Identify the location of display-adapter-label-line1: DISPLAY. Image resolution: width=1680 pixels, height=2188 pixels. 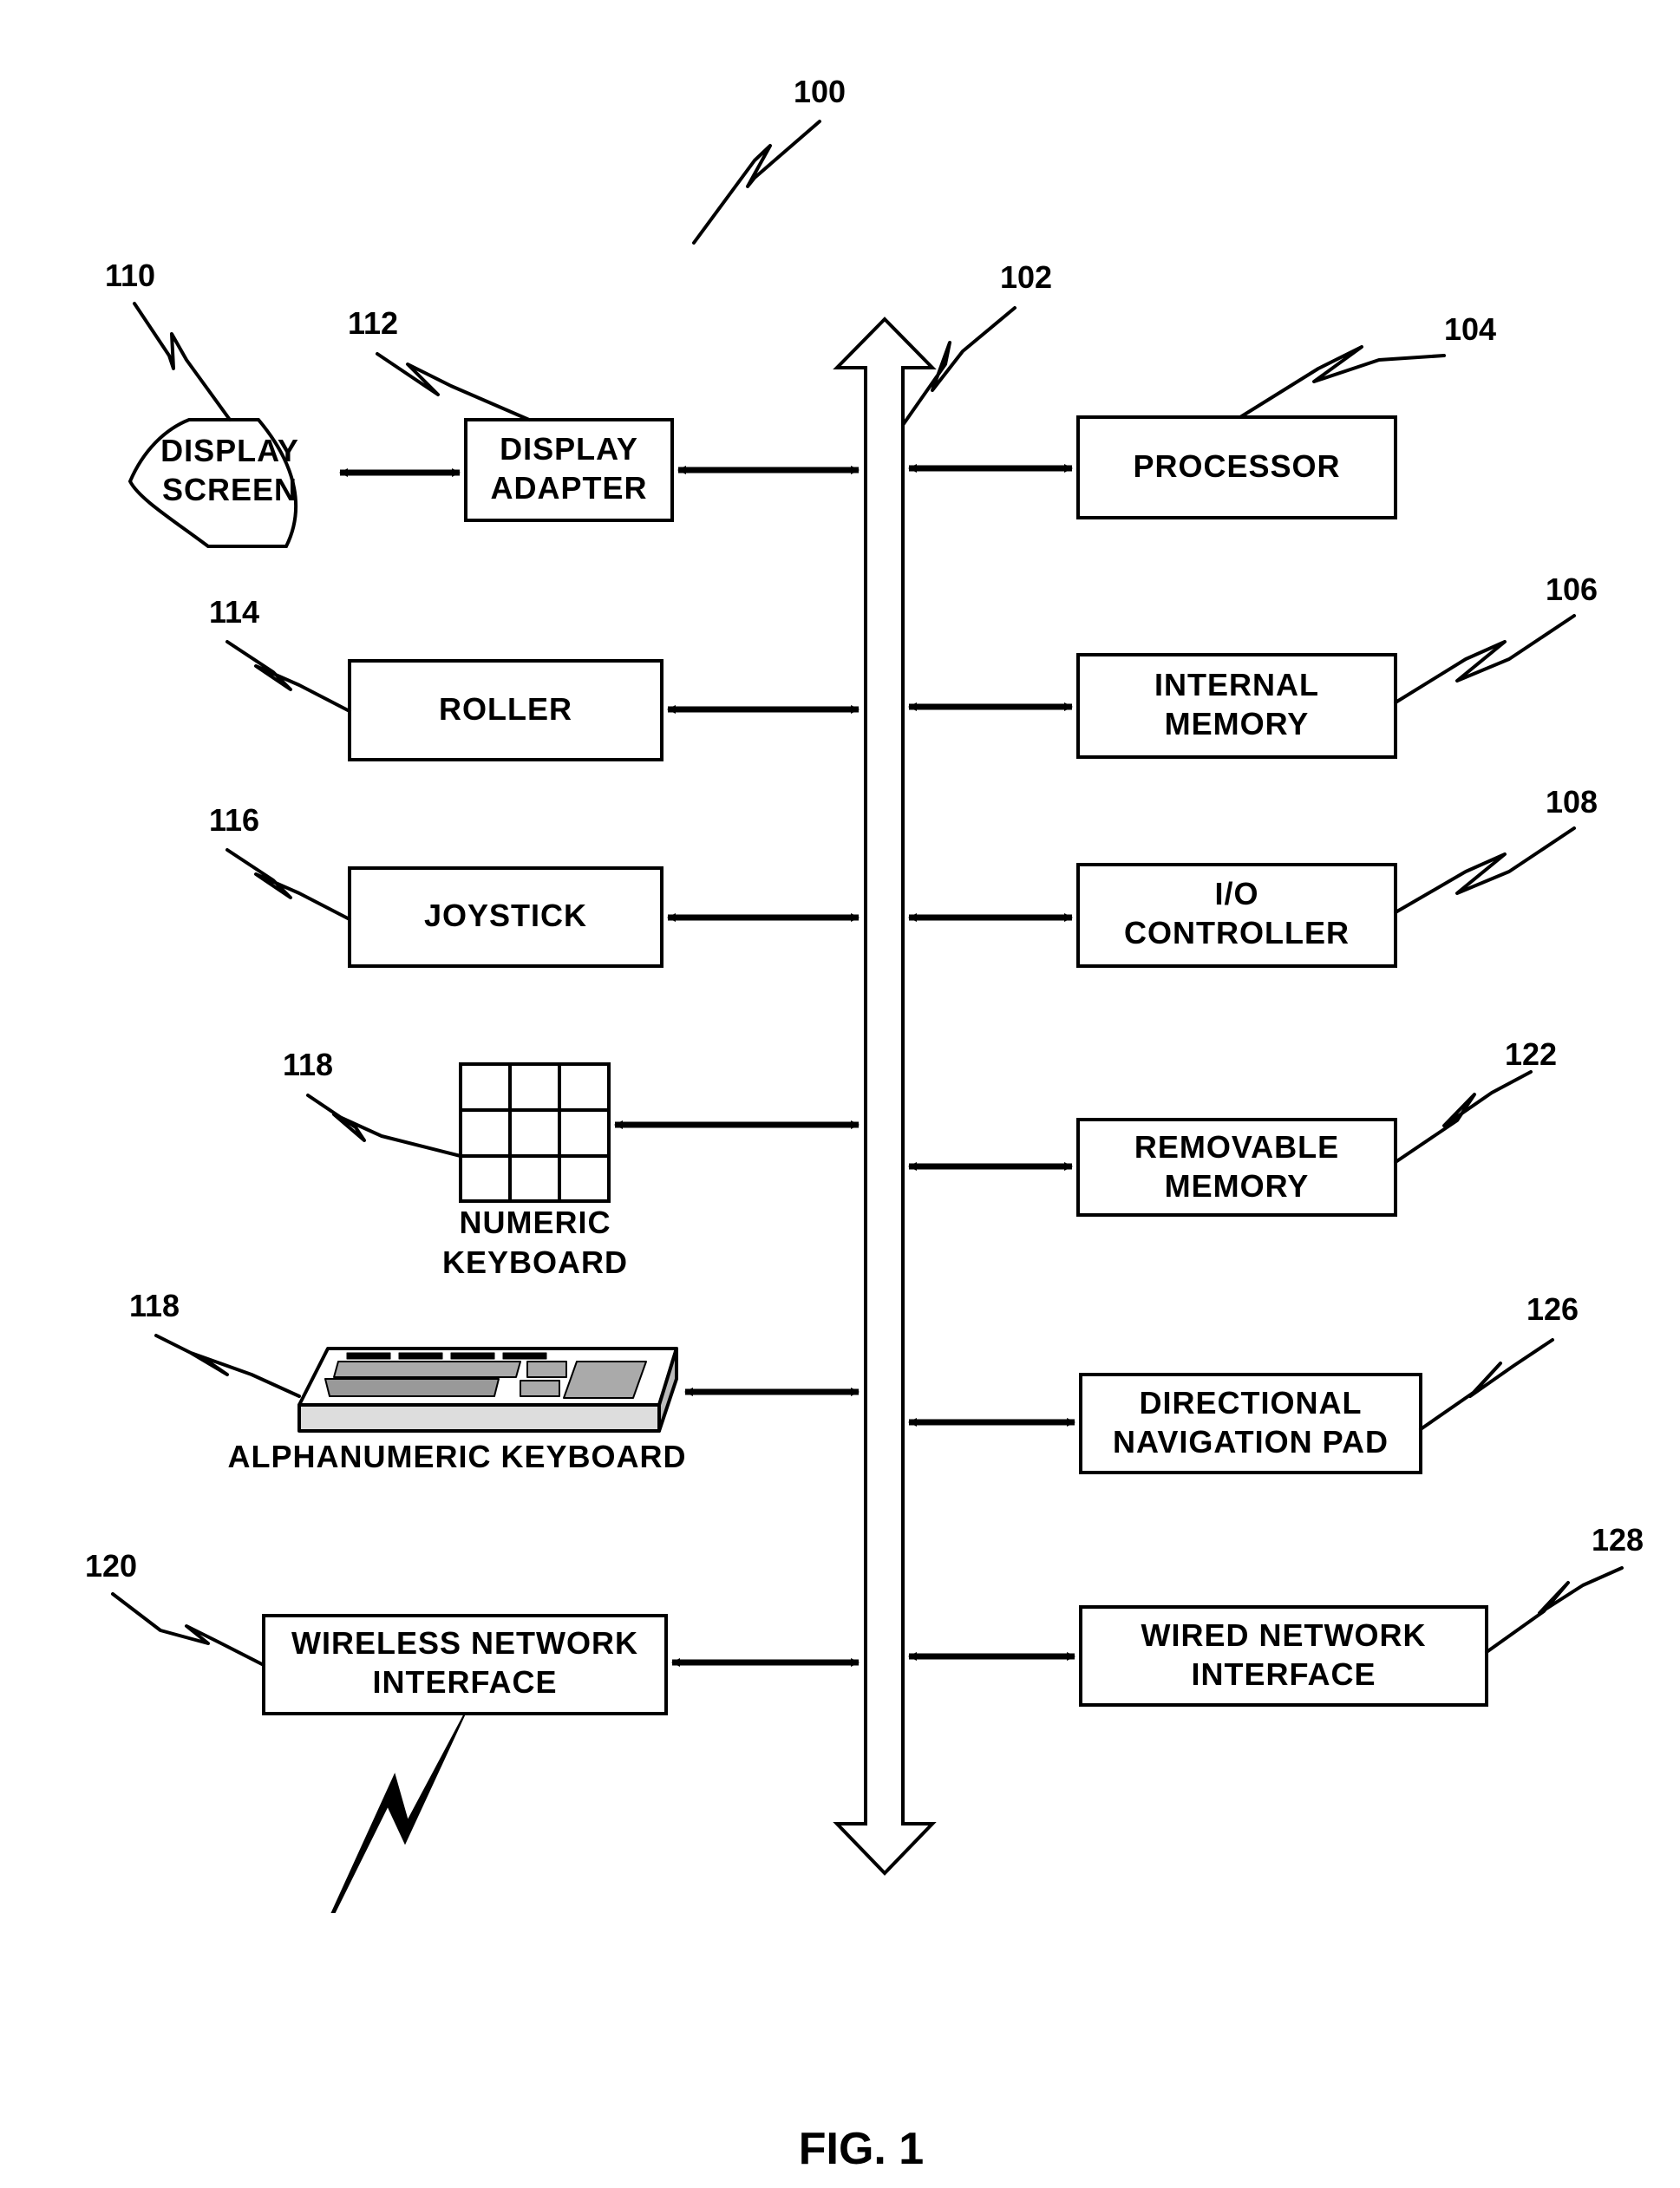
(569, 449).